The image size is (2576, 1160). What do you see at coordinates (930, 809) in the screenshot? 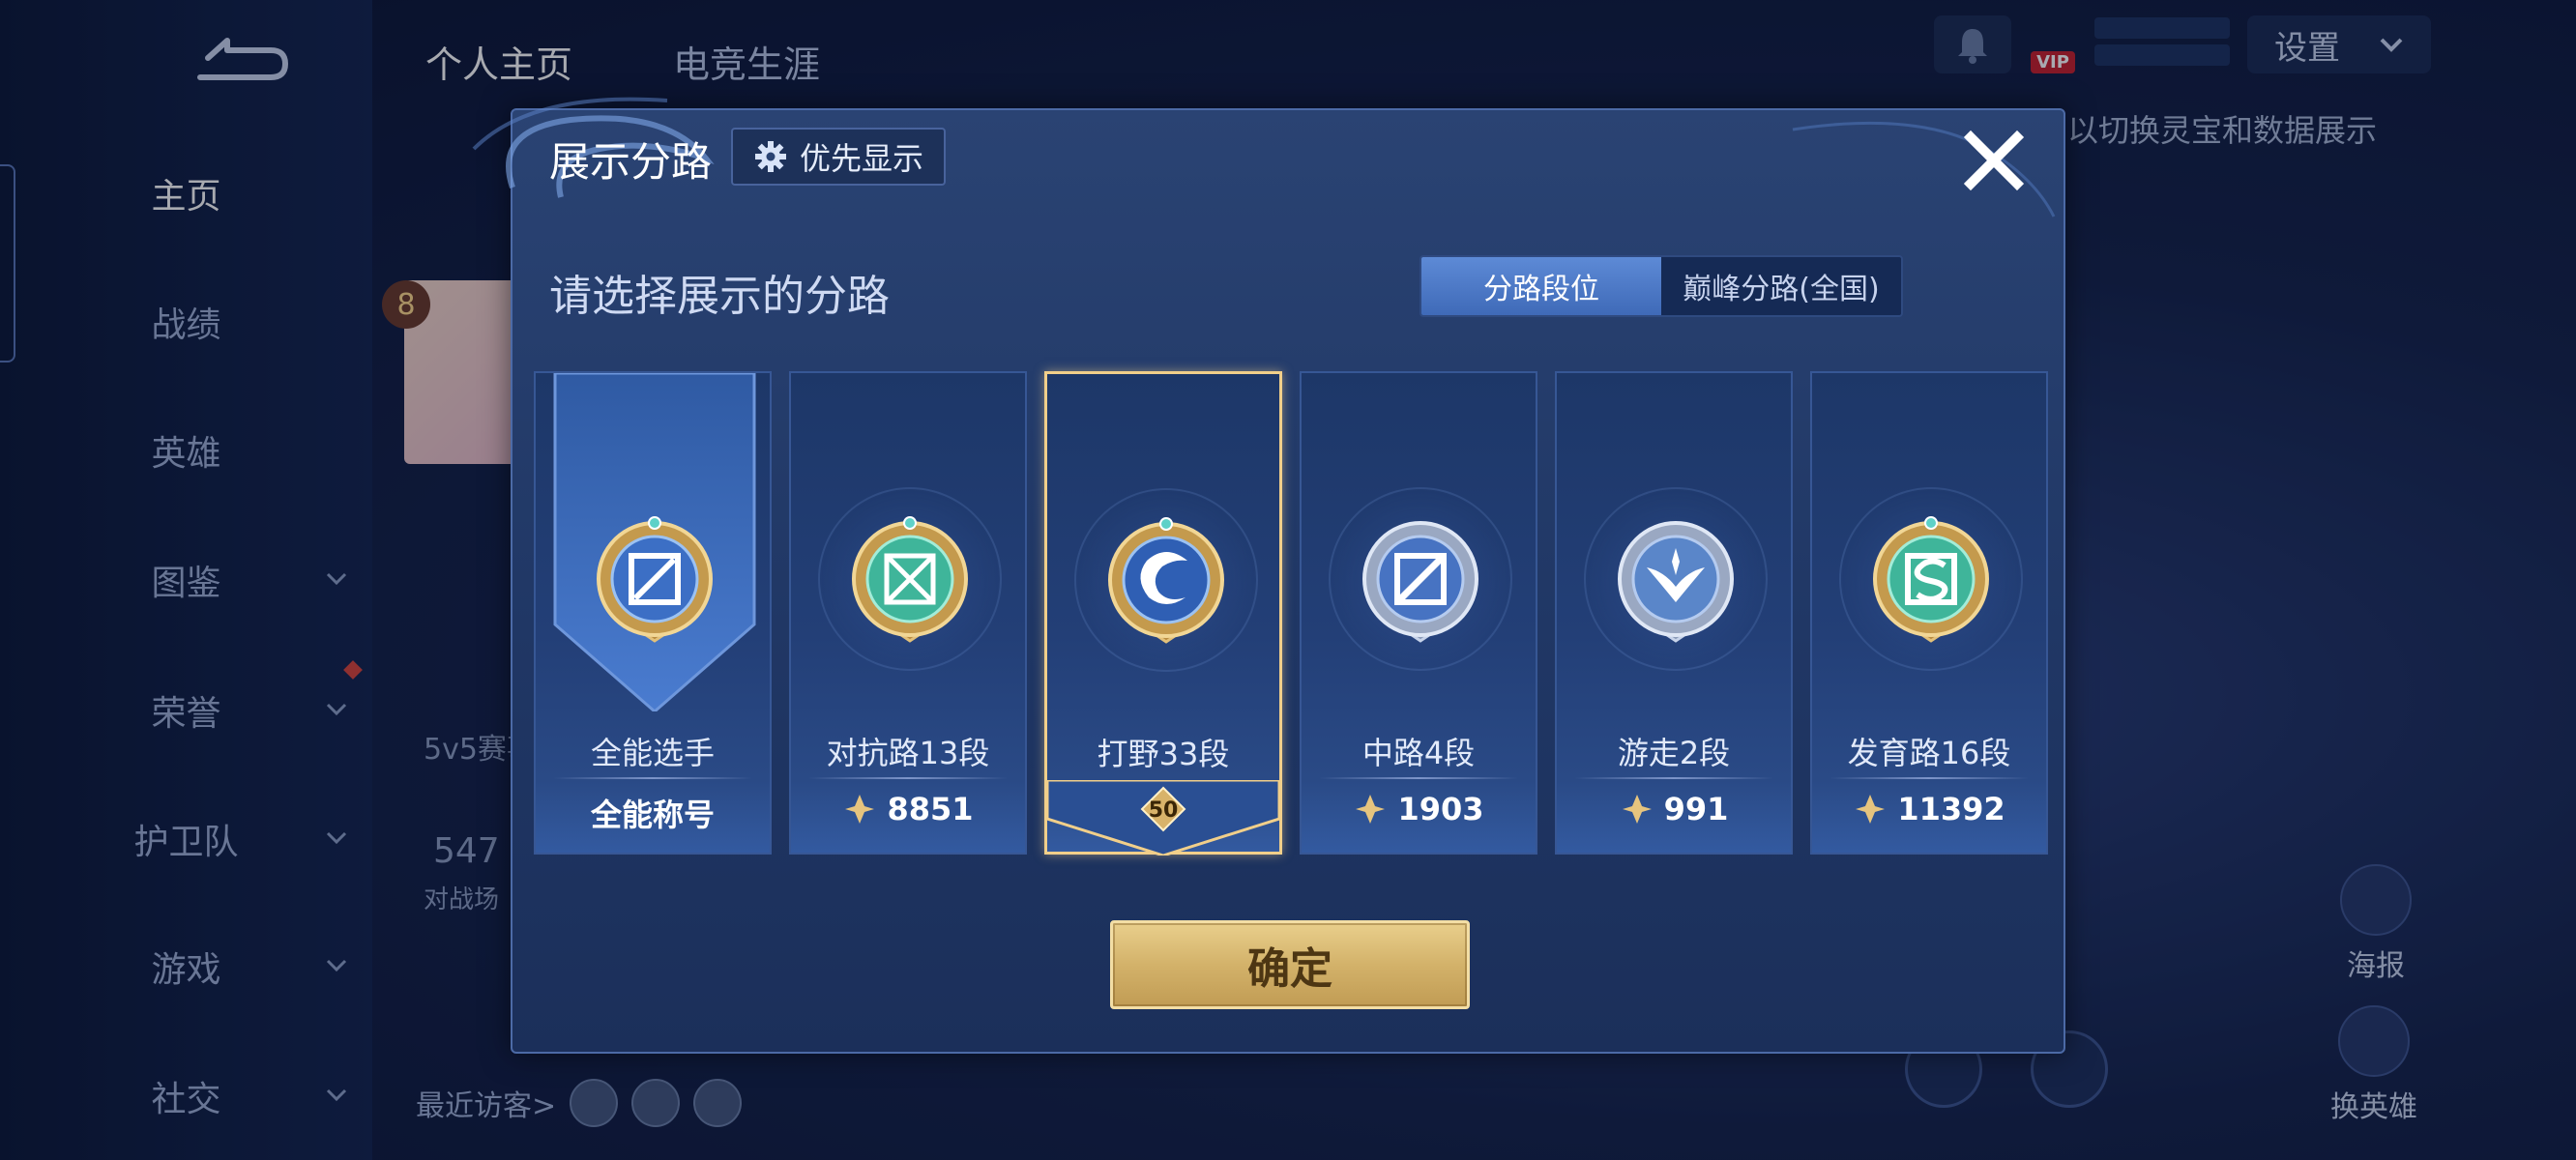
I see `lane-points: 8851` at bounding box center [930, 809].